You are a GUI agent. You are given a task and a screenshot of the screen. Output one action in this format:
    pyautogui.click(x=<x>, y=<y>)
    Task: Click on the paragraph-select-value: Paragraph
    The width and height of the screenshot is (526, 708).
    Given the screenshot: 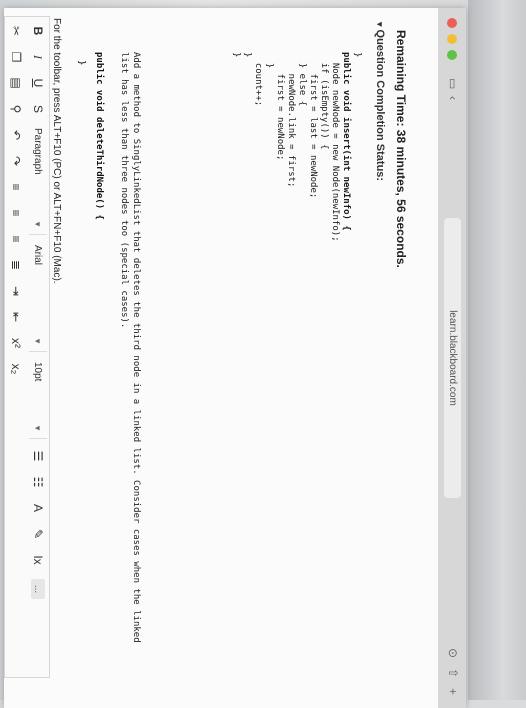 What is the action you would take?
    pyautogui.click(x=38, y=151)
    